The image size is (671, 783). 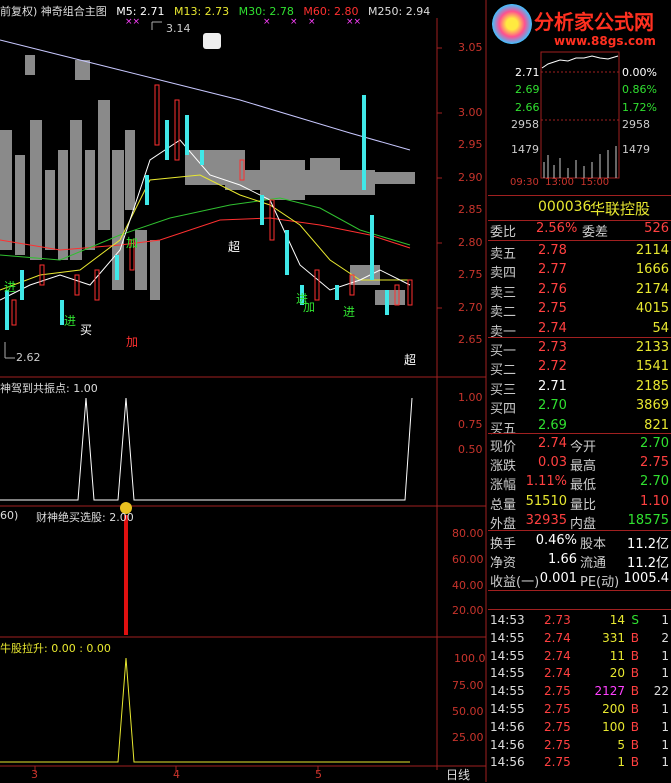 What do you see at coordinates (583, 505) in the screenshot?
I see `stat-label: 量比` at bounding box center [583, 505].